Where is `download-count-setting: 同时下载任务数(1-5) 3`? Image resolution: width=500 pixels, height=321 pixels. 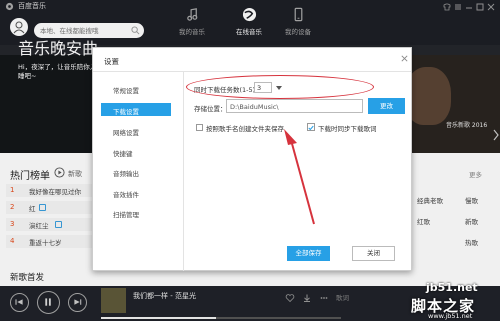
download-count-setting: 同时下载任务数(1-5) 3 is located at coordinates (282, 87).